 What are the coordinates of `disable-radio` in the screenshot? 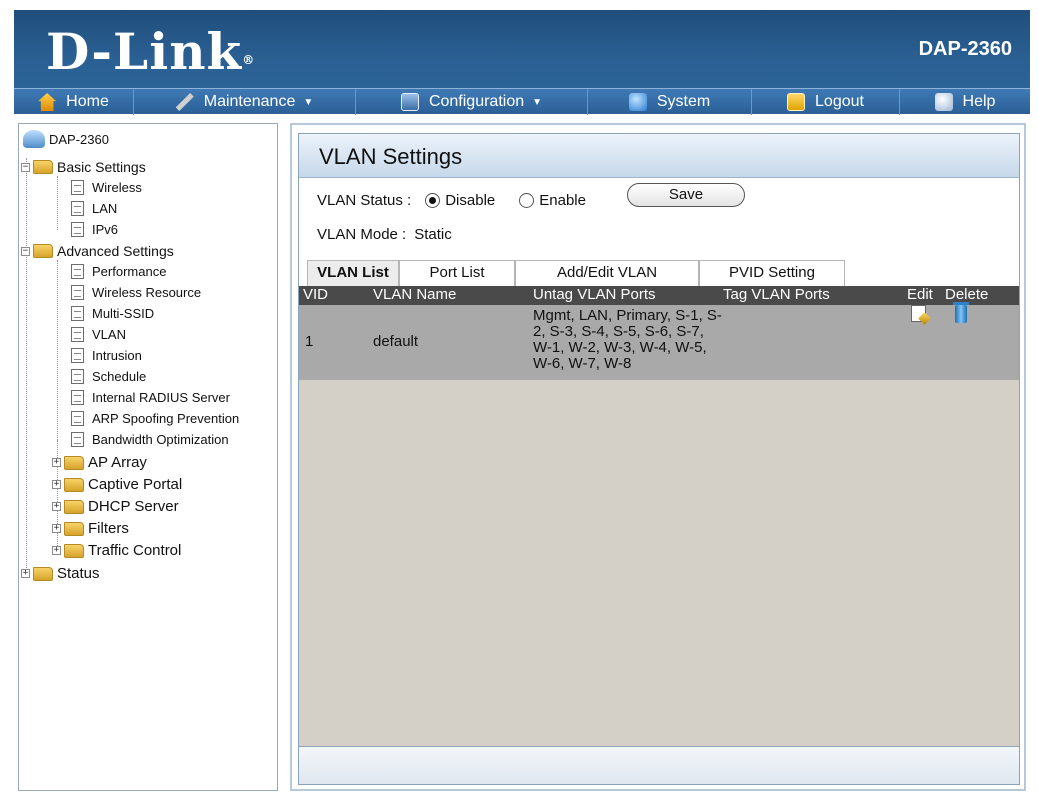 It's located at (433, 200).